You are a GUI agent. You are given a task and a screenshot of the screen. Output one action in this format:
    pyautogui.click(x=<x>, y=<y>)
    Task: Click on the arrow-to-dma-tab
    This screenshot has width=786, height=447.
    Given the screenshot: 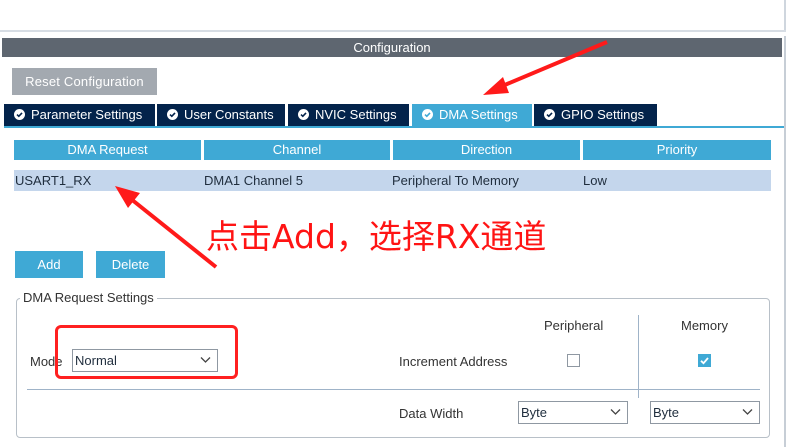 What is the action you would take?
    pyautogui.click(x=545, y=67)
    